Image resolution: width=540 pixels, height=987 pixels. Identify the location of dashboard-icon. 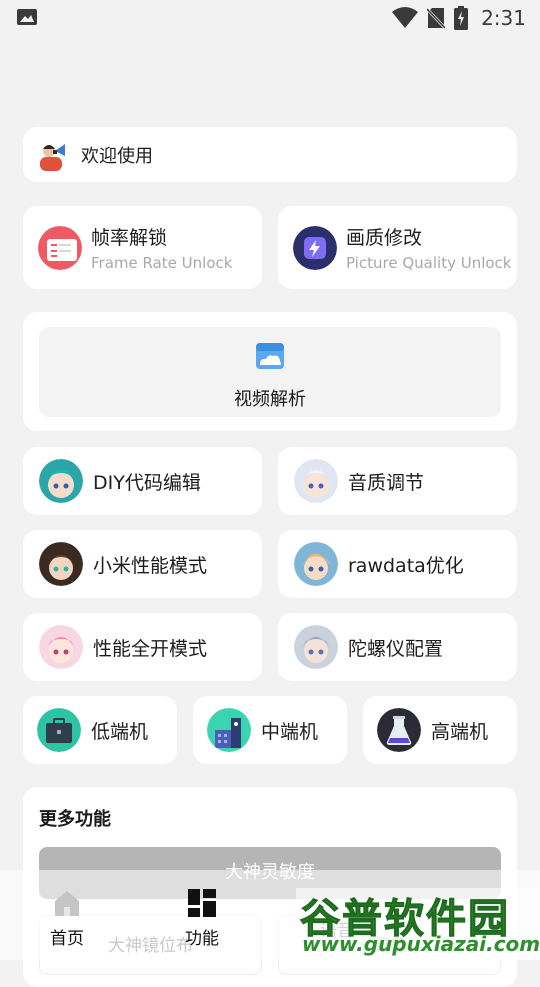
(202, 903).